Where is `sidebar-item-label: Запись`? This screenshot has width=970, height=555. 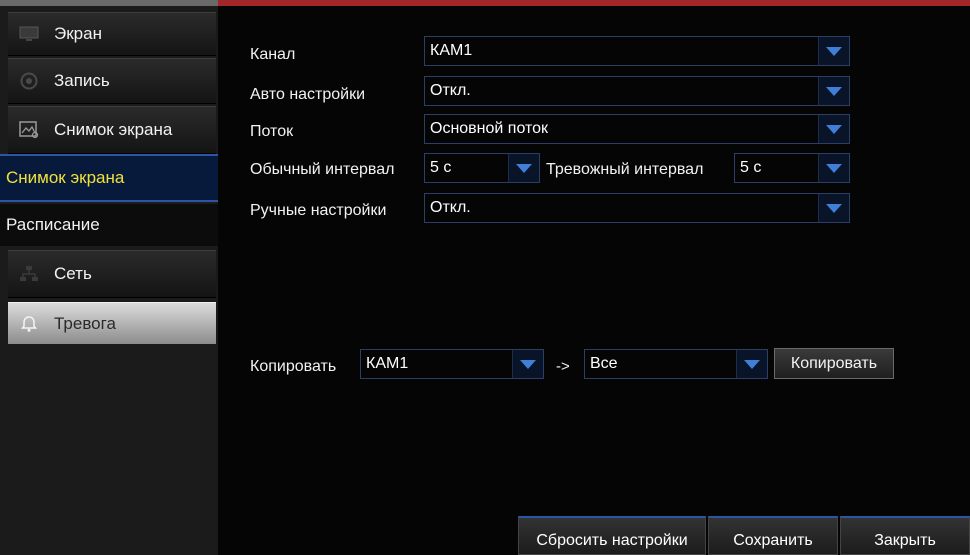
sidebar-item-label: Запись is located at coordinates (82, 80).